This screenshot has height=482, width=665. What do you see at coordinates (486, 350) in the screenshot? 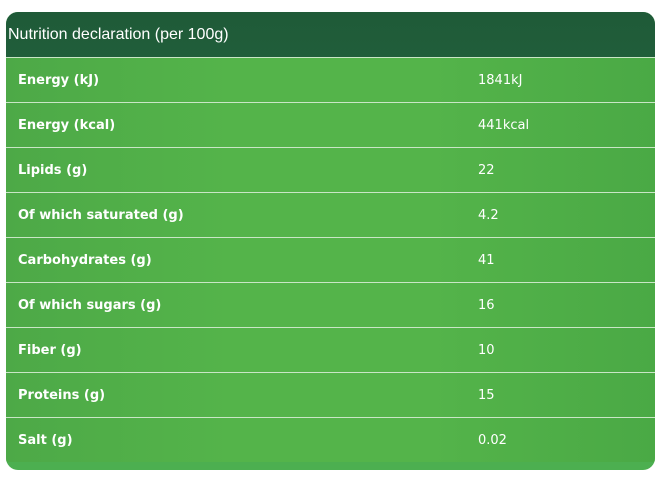
I see `row-value: 10` at bounding box center [486, 350].